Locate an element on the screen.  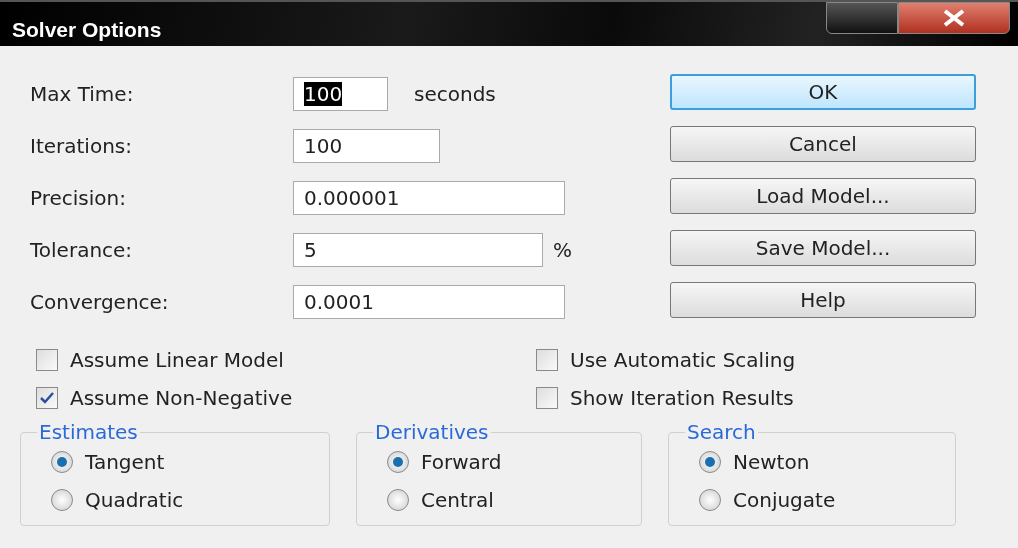
radio-label: Quadratic is located at coordinates (134, 500).